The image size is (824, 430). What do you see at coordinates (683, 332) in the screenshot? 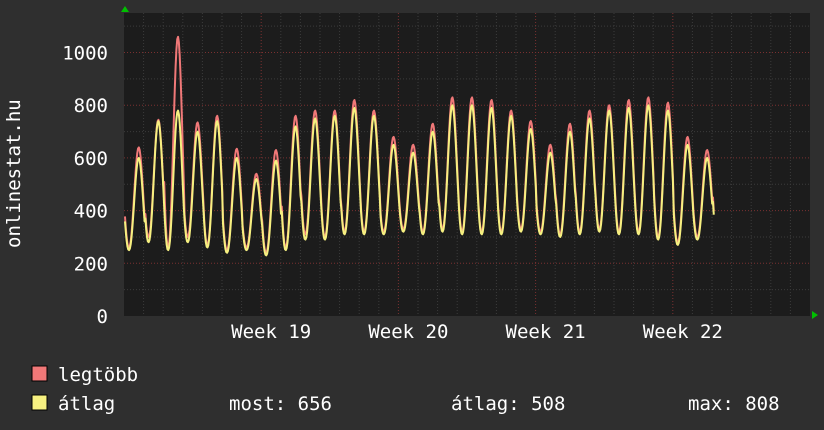
I see `x-tick-label: Week 22` at bounding box center [683, 332].